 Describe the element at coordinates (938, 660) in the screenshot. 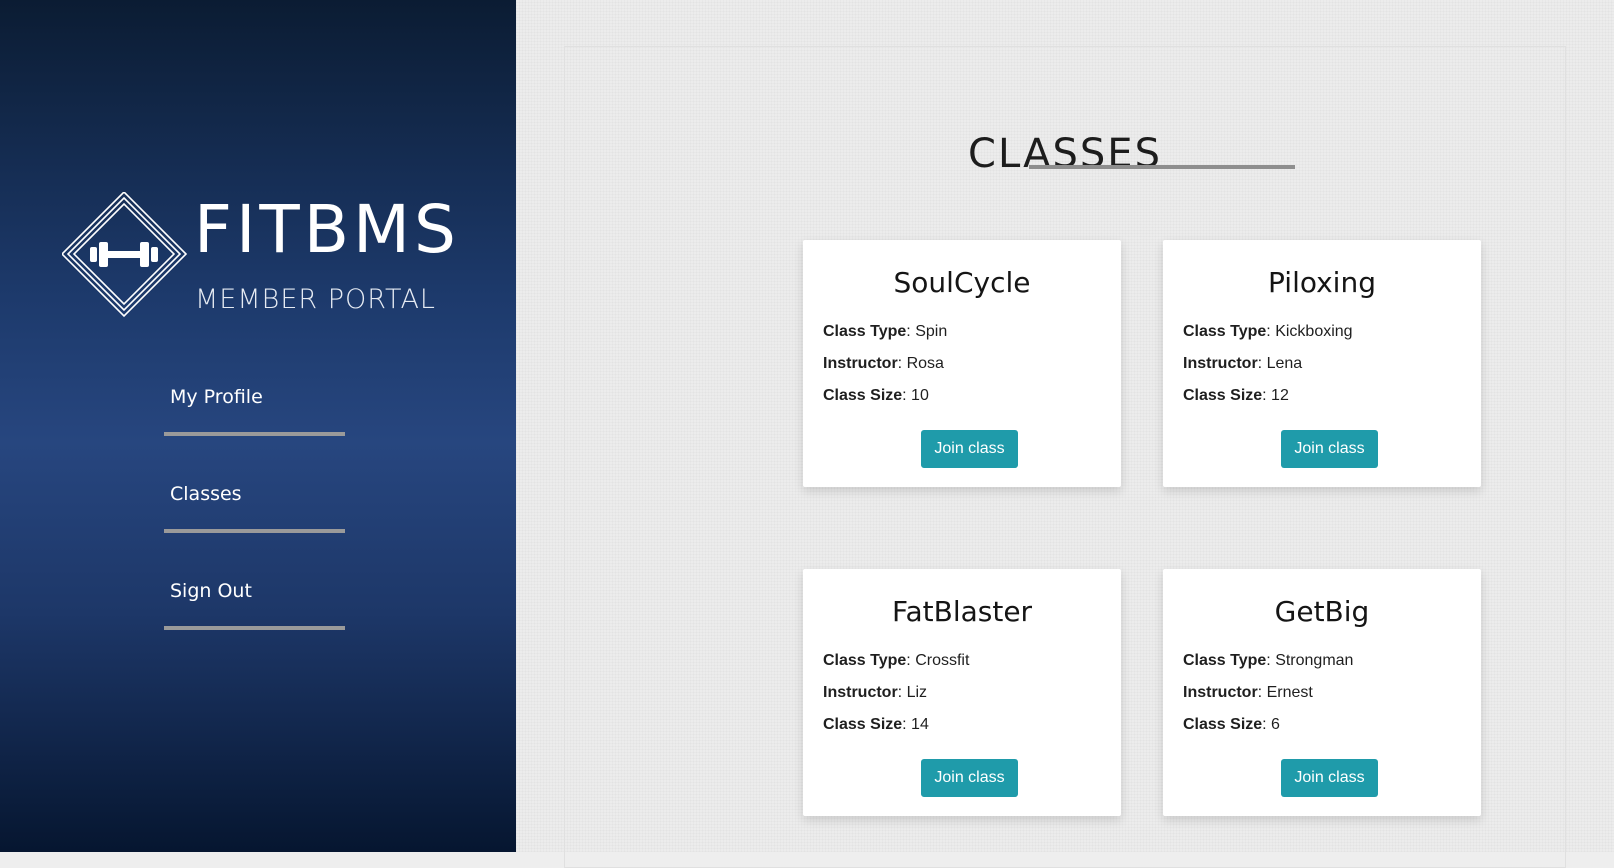

I see `class-type-value: : Crossfit` at that location.